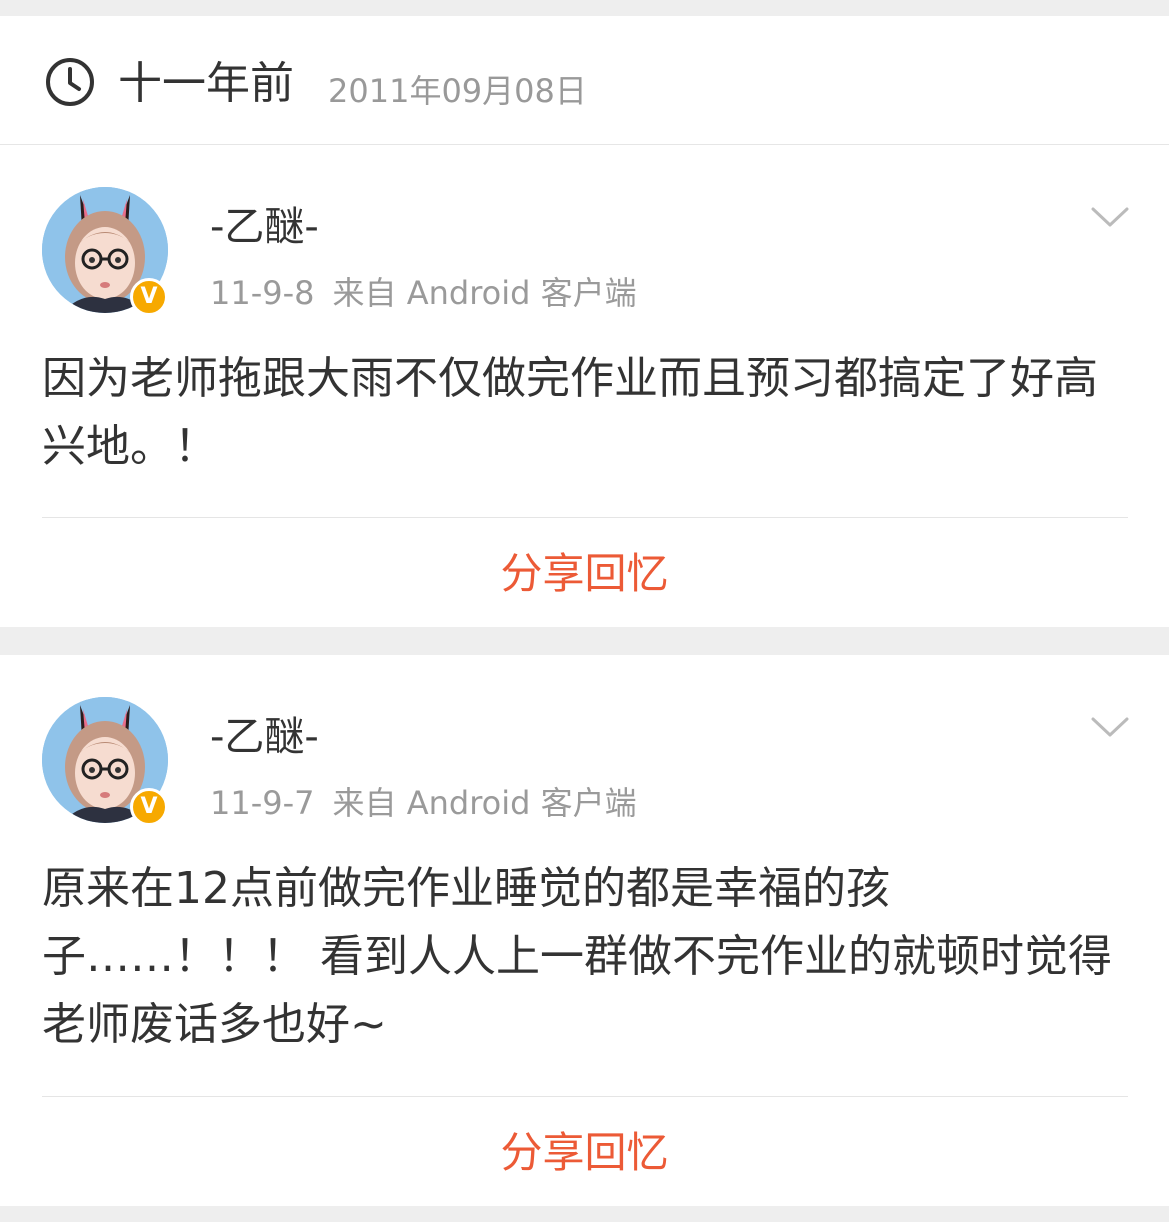 The width and height of the screenshot is (1169, 1222). I want to click on post-text: 因为老师拖跟大雨不仅做完作业而且预习都搞定了好高兴地。！, so click(570, 412).